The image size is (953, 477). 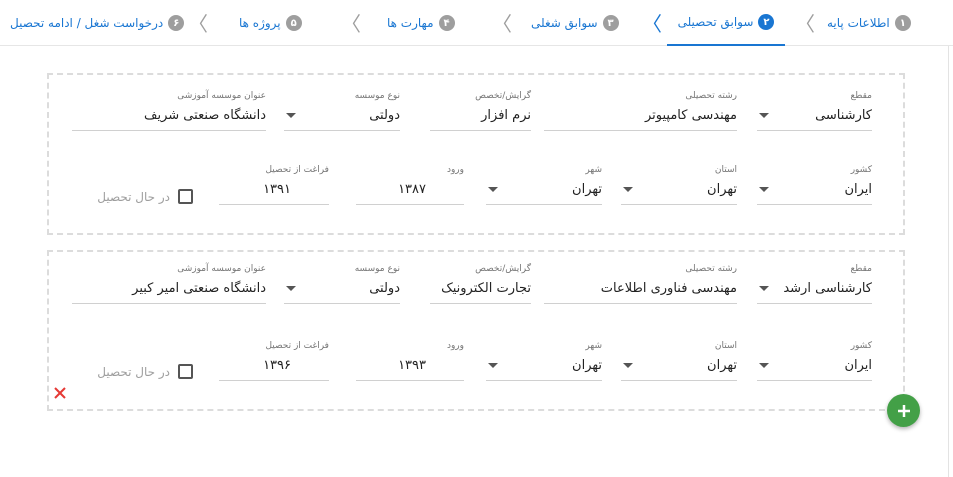 What do you see at coordinates (668, 288) in the screenshot?
I see `field-value: مهندسی فناوری اطلاعات` at bounding box center [668, 288].